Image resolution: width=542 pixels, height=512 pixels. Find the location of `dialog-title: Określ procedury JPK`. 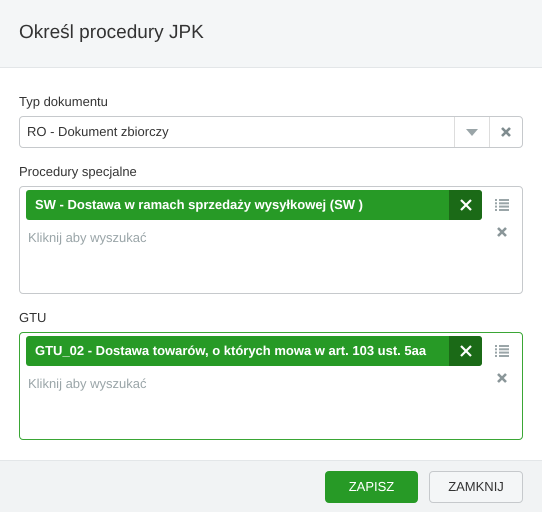

dialog-title: Określ procedury JPK is located at coordinates (111, 33).